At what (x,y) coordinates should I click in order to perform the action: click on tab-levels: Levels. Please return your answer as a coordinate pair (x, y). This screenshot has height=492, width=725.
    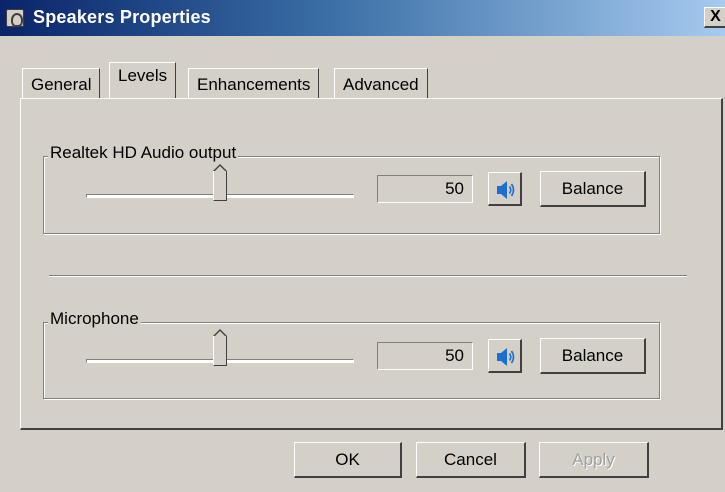
    Looking at the image, I should click on (143, 80).